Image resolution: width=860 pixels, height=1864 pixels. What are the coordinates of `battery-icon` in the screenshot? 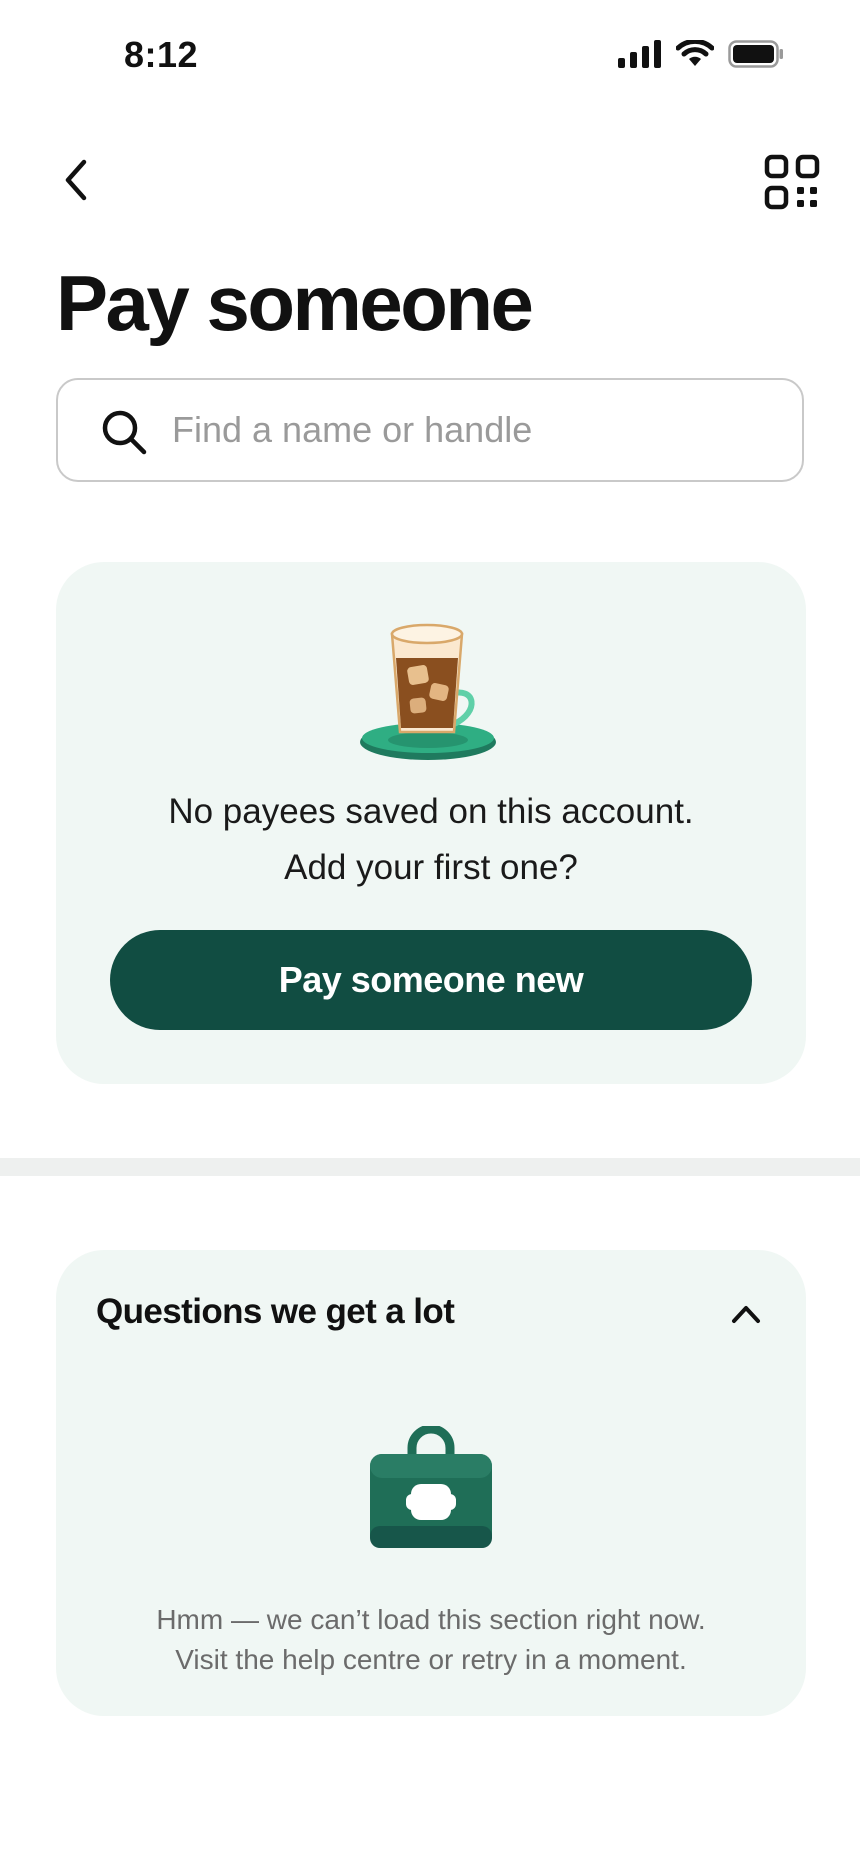 It's located at (755, 54).